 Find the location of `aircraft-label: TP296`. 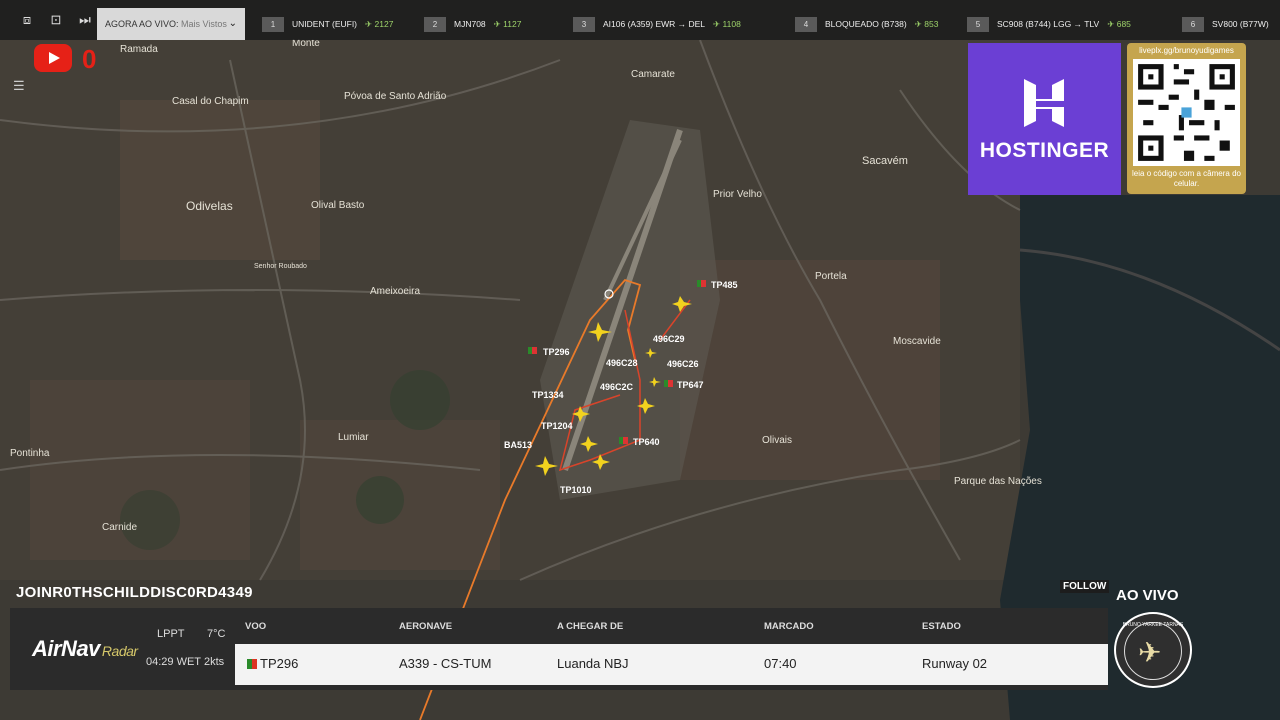

aircraft-label: TP296 is located at coordinates (556, 352).